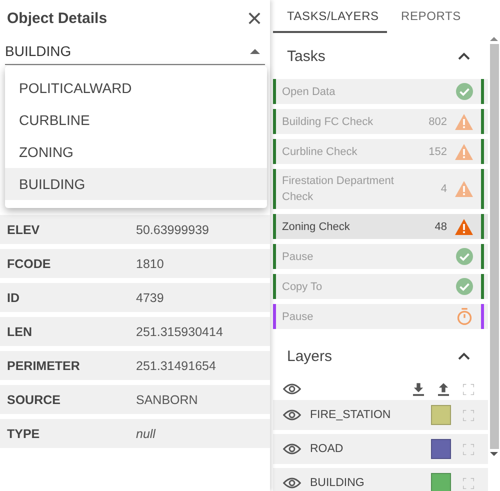  I want to click on attribute-value: 1810, so click(150, 263).